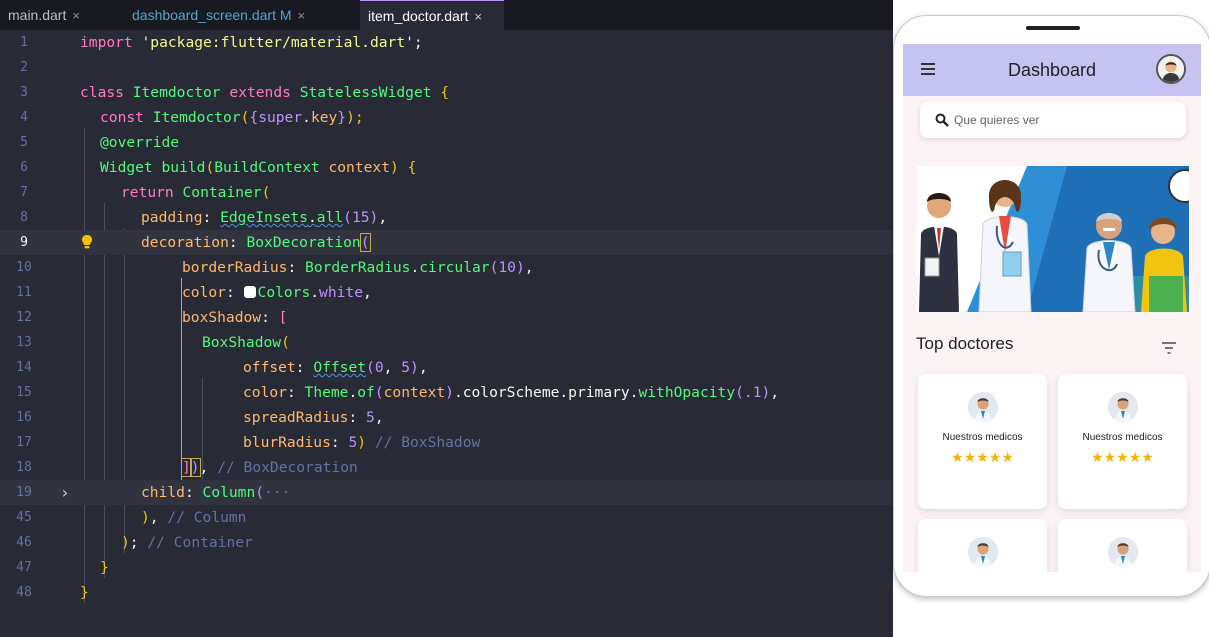  What do you see at coordinates (218, 167) in the screenshot?
I see `code-line: 6 Widget build(BuildContext context) {` at bounding box center [218, 167].